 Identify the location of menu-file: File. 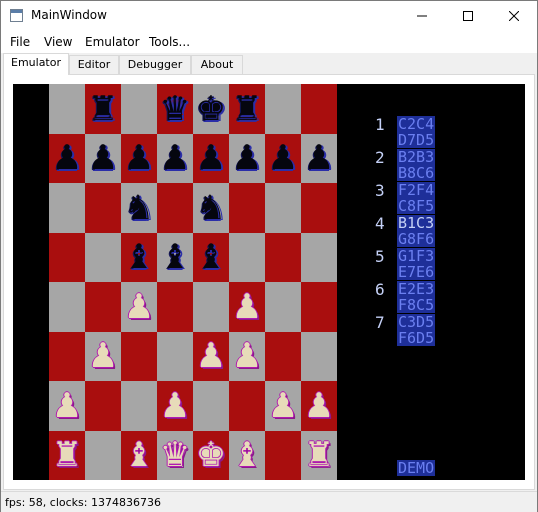
(20, 42).